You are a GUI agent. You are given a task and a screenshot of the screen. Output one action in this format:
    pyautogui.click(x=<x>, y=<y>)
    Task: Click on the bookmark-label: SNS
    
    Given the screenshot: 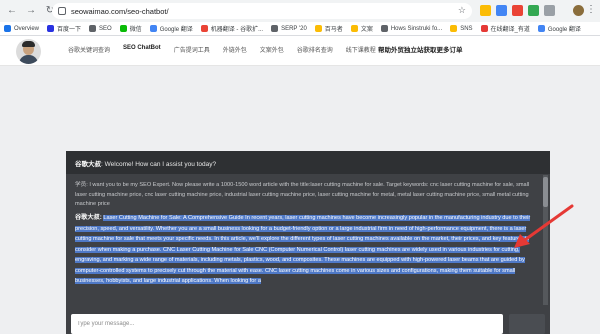 What is the action you would take?
    pyautogui.click(x=466, y=28)
    